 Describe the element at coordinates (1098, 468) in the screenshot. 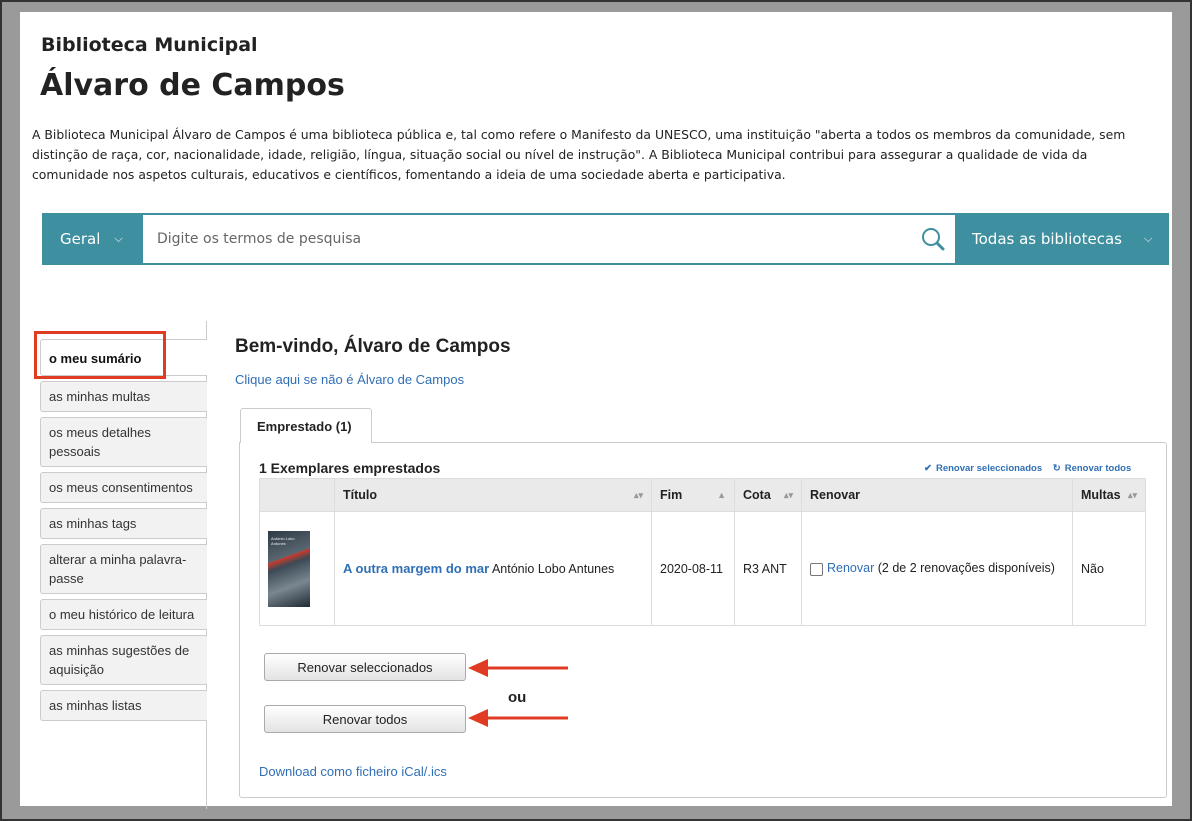

I see `renew-all-link: Renovar todos` at that location.